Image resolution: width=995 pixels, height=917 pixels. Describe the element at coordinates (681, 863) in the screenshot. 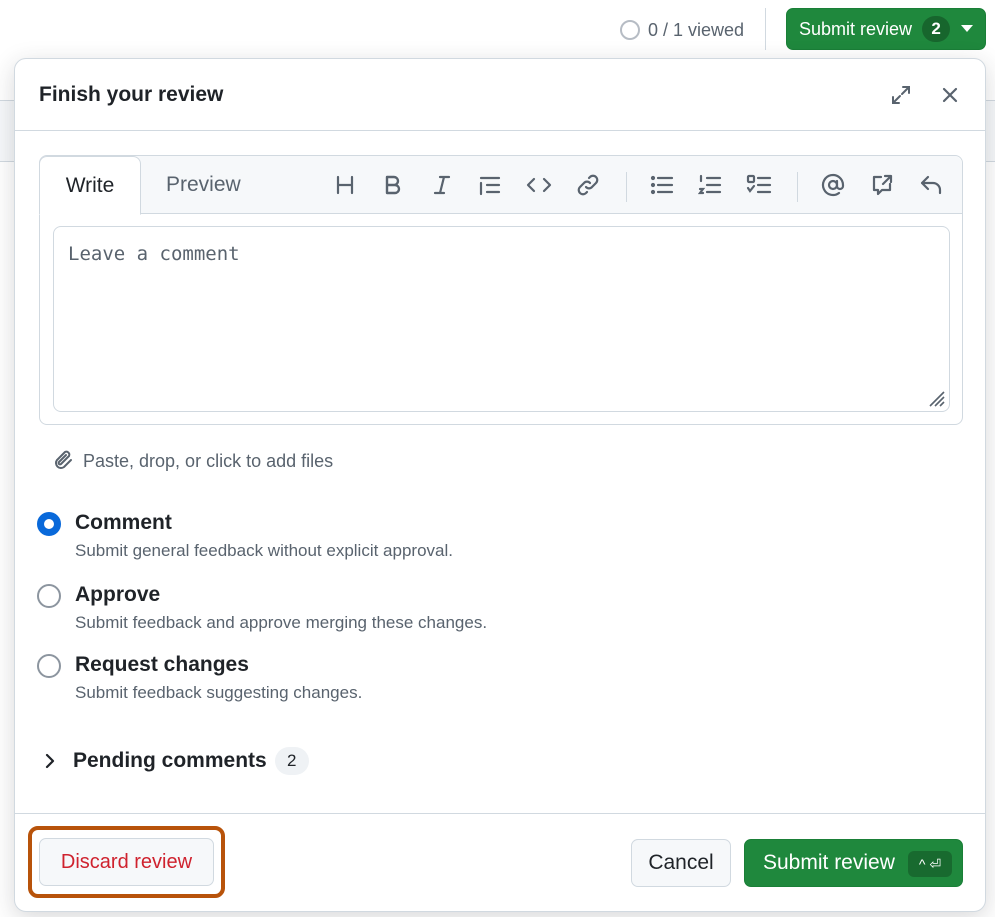

I see `cancel-button: Cancel` at that location.